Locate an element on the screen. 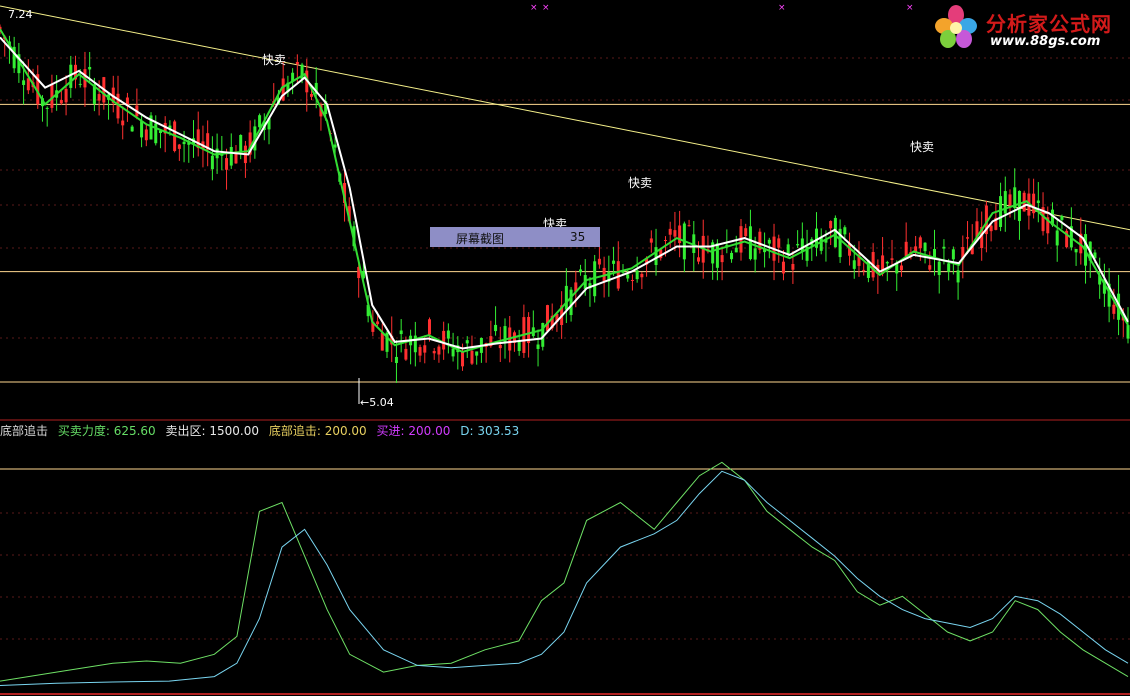 Image resolution: width=1130 pixels, height=696 pixels. logo-url: www.88gs.com is located at coordinates (1045, 41).